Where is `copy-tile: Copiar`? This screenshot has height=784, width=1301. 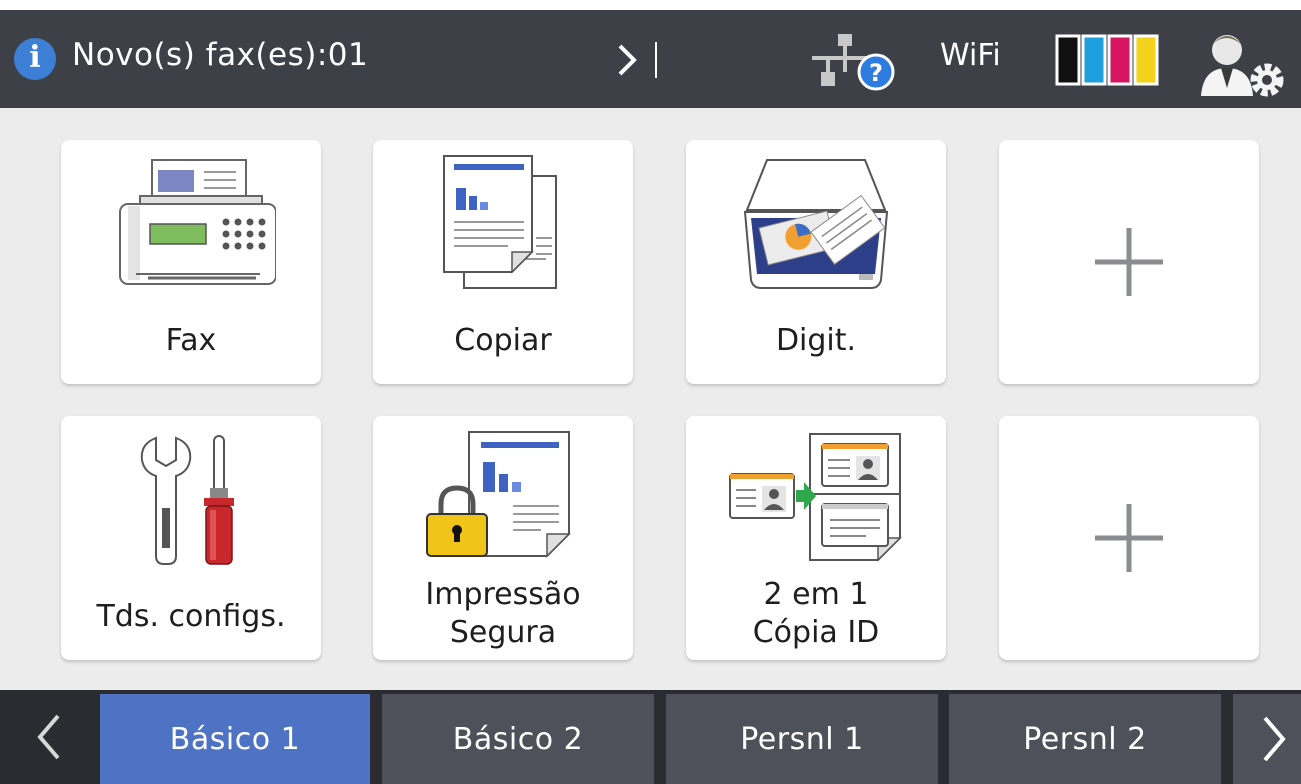
copy-tile: Copiar is located at coordinates (503, 262).